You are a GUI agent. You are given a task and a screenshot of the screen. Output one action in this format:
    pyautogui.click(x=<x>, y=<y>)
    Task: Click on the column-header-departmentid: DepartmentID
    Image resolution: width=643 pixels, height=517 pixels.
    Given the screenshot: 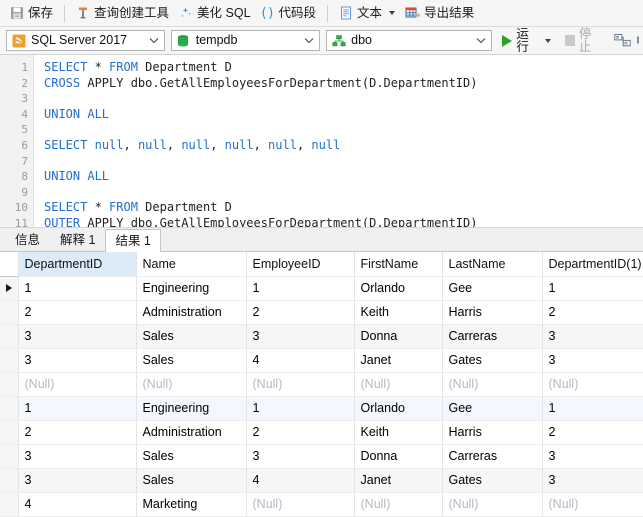 What is the action you would take?
    pyautogui.click(x=77, y=264)
    